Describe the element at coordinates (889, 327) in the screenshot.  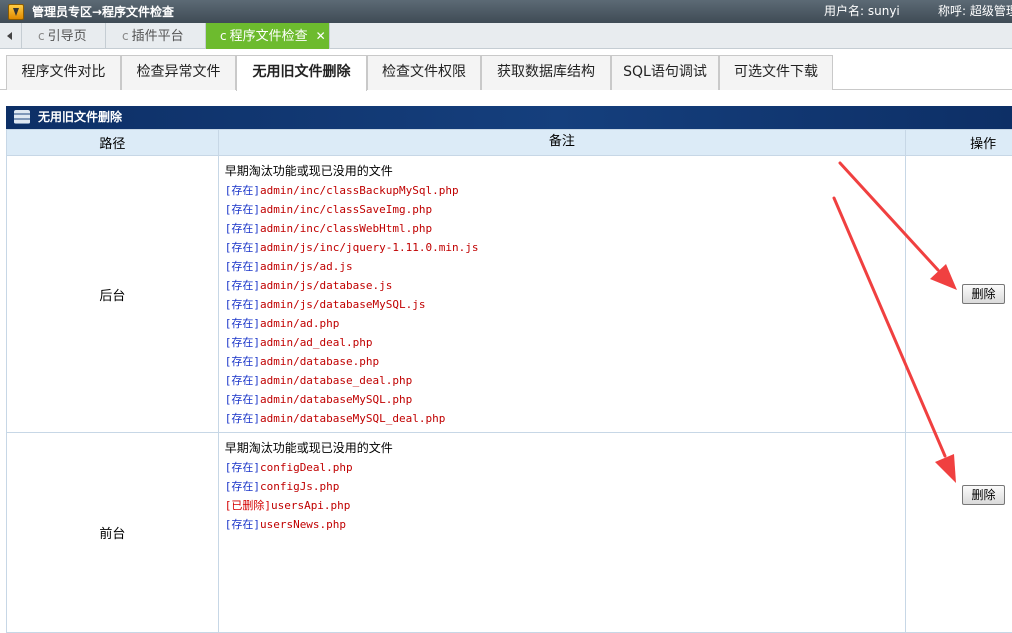
I see `arrow-to-delete-frontend` at that location.